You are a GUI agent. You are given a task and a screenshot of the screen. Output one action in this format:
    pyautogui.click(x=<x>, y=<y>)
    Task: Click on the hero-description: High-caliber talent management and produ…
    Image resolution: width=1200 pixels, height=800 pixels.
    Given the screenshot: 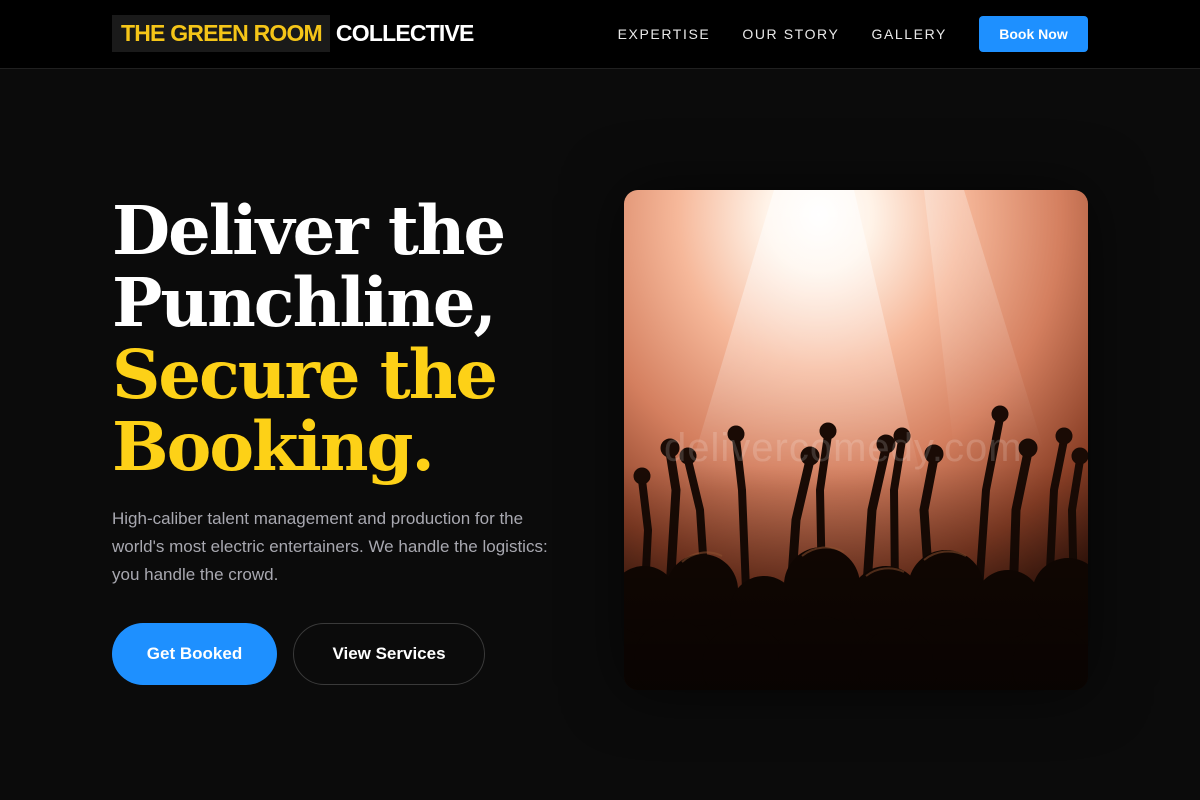 What is the action you would take?
    pyautogui.click(x=330, y=546)
    